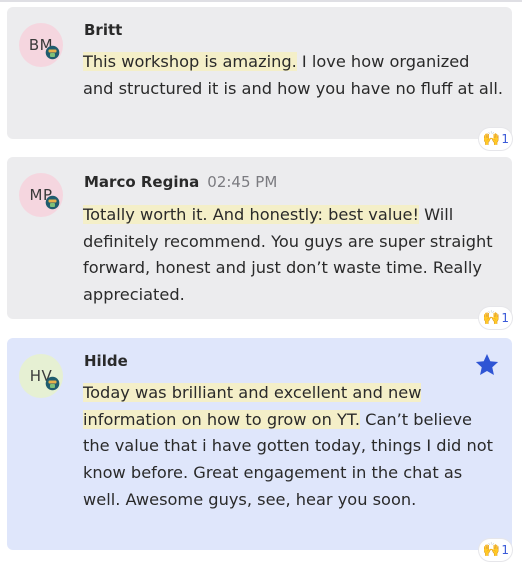 This screenshot has height=569, width=522. I want to click on sender-name: Hilde, so click(106, 361).